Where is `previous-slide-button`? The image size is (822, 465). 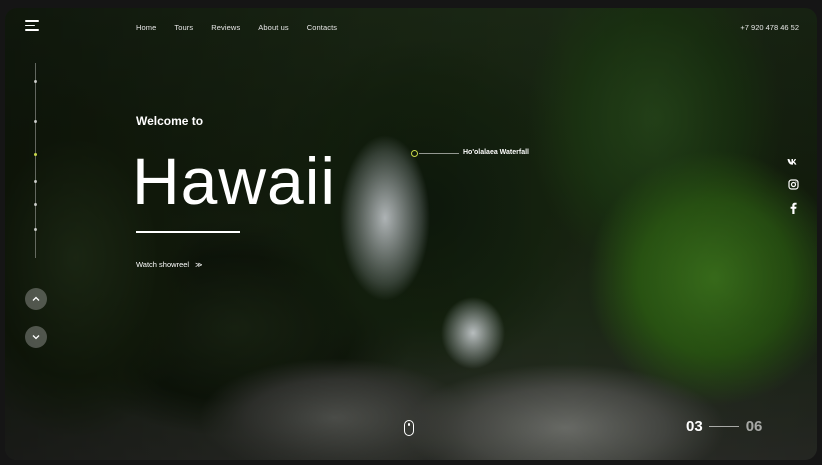 previous-slide-button is located at coordinates (36, 299).